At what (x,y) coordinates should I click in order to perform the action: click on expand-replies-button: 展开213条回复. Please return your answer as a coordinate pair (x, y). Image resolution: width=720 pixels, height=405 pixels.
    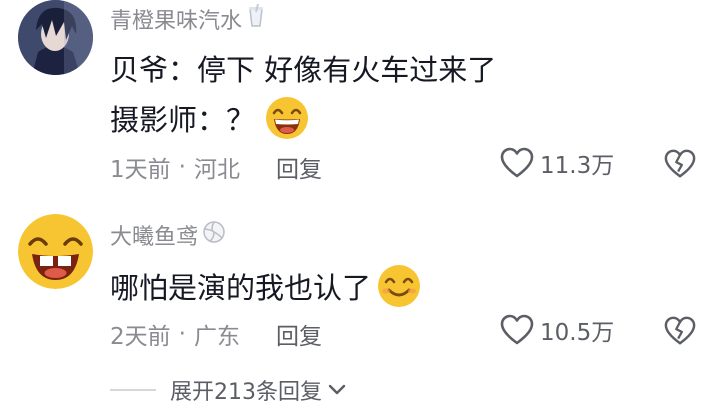
    Looking at the image, I should click on (228, 389).